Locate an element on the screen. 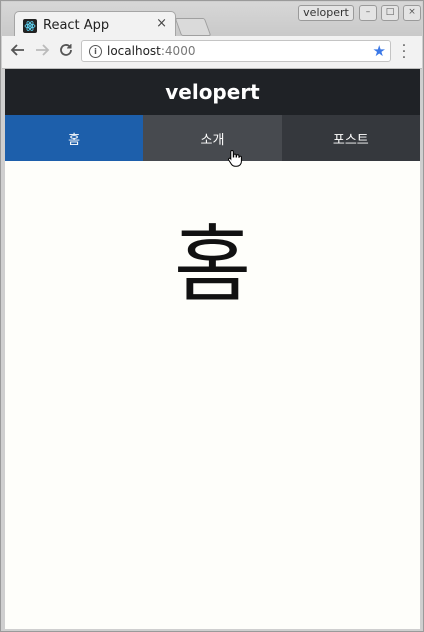  arrow-left-icon is located at coordinates (18, 52).